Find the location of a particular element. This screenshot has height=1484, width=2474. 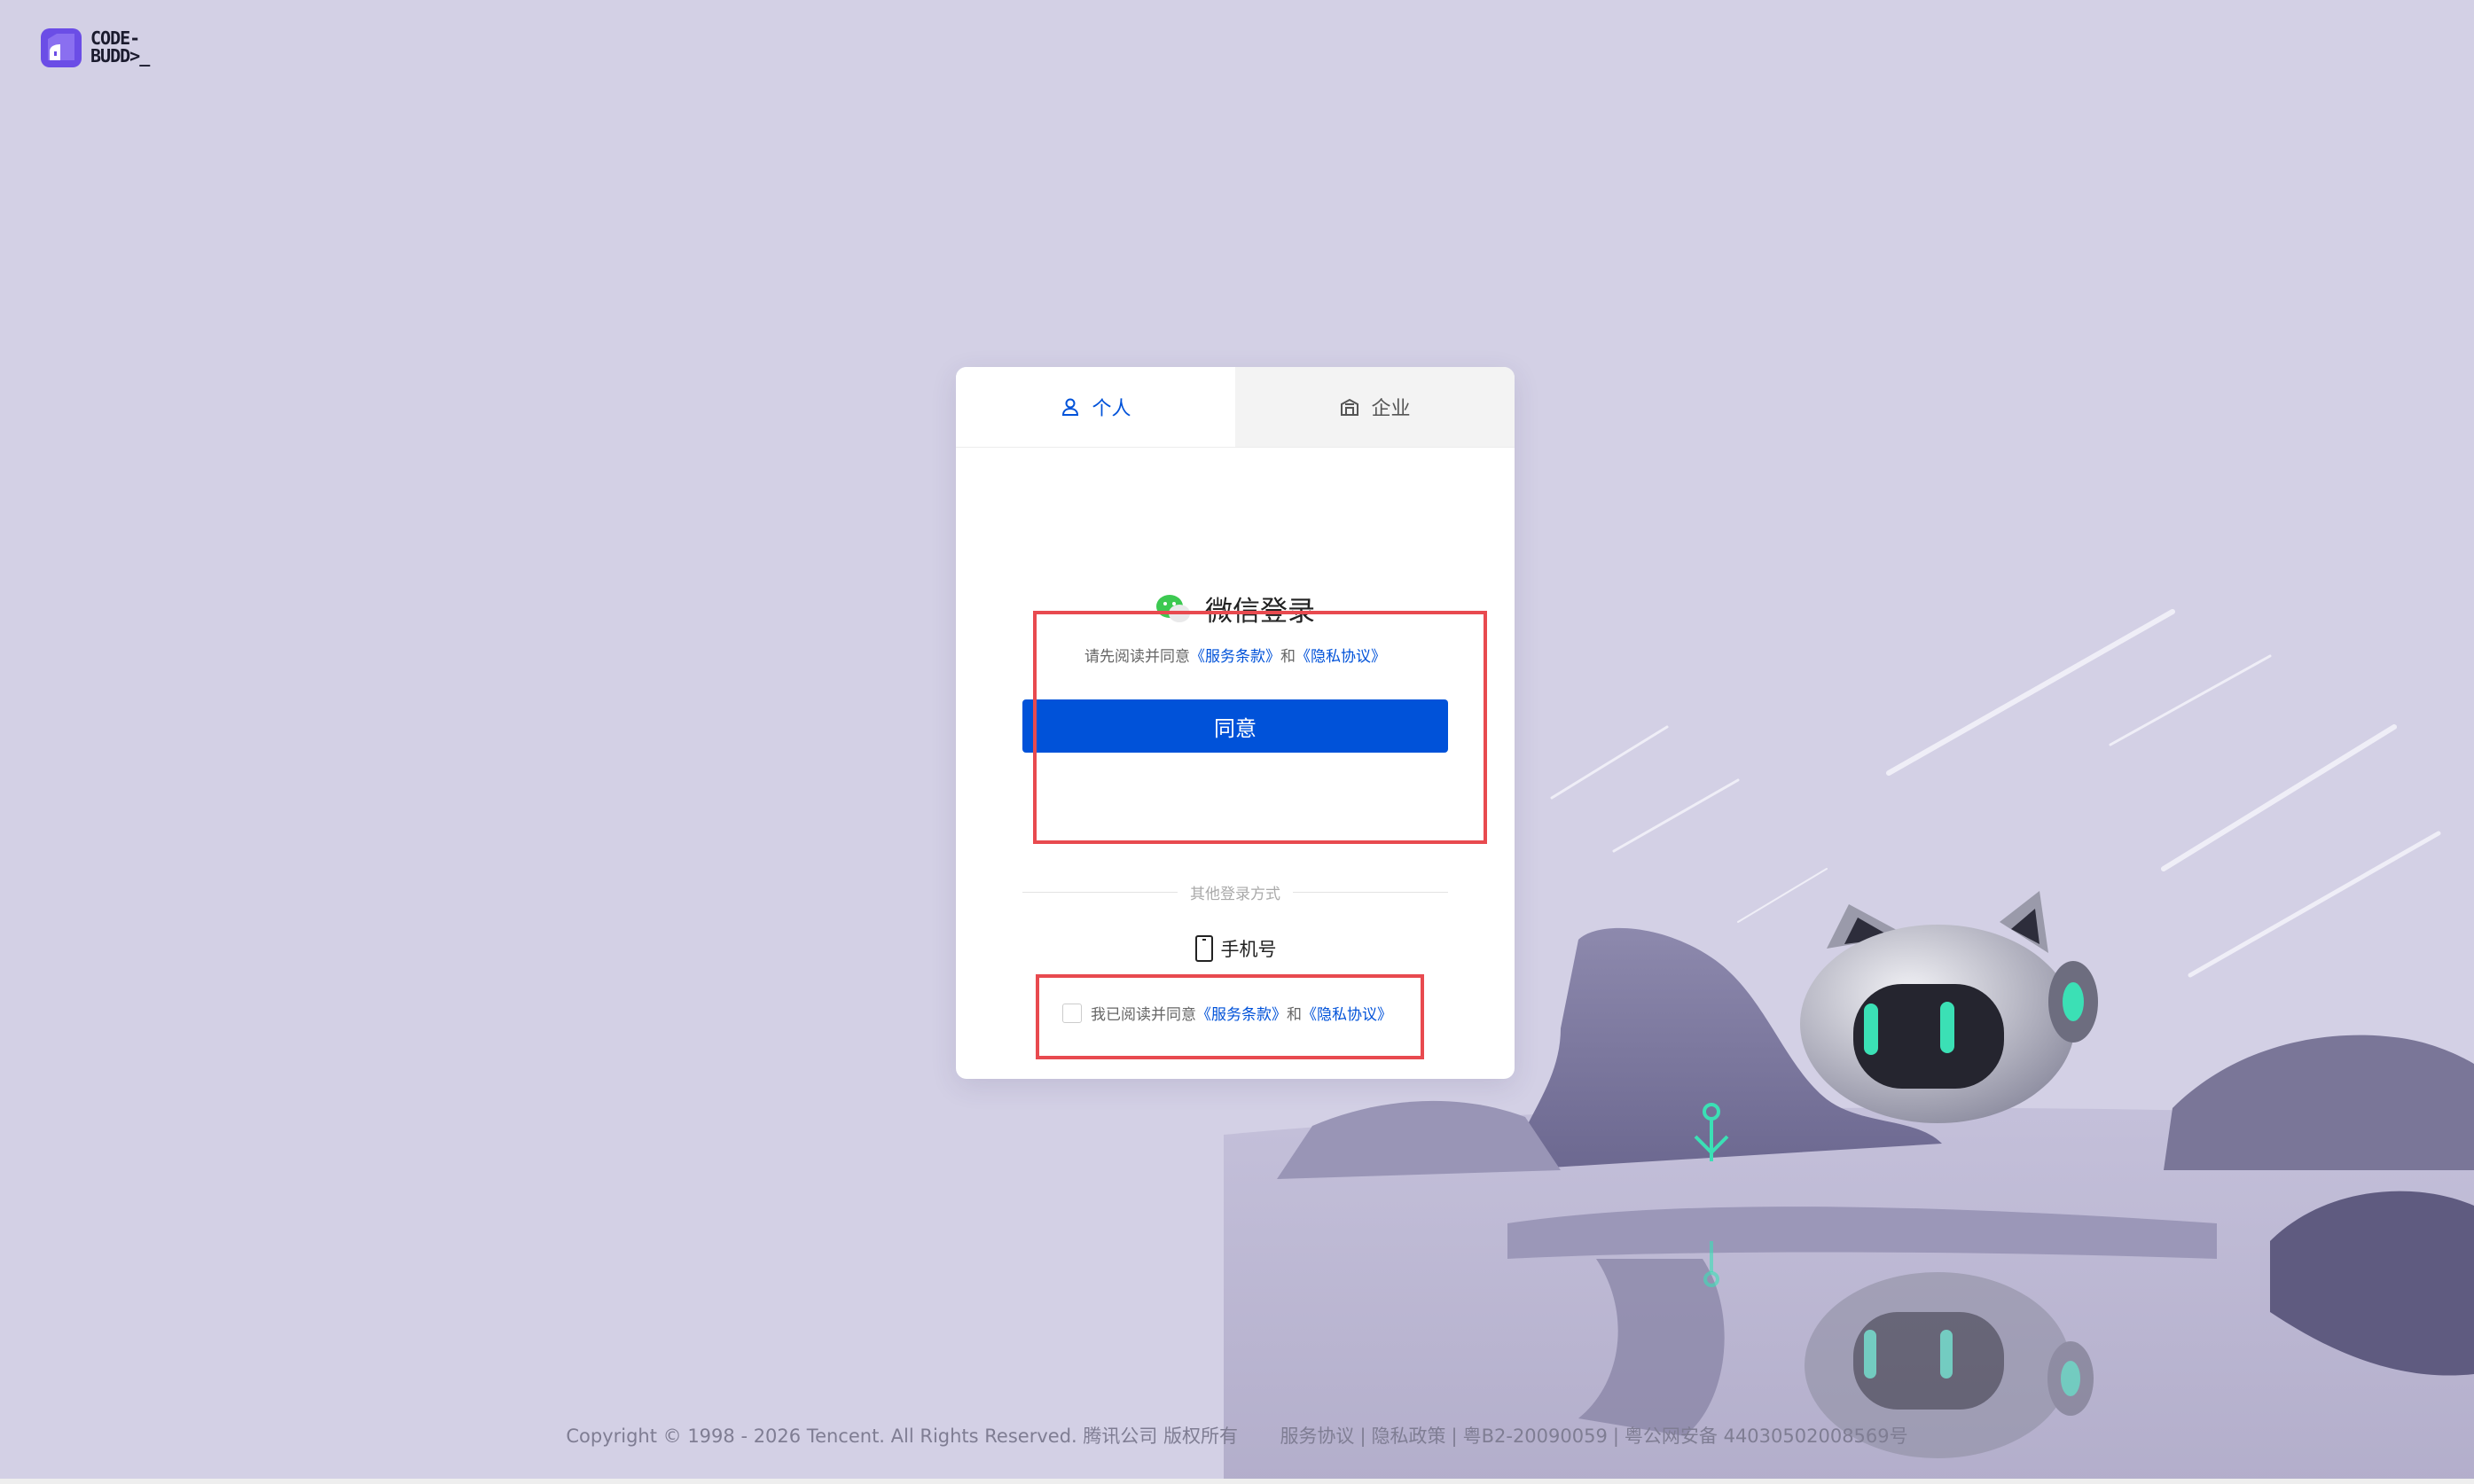

consent-prefix: 我已阅读并同意 is located at coordinates (1143, 1015).